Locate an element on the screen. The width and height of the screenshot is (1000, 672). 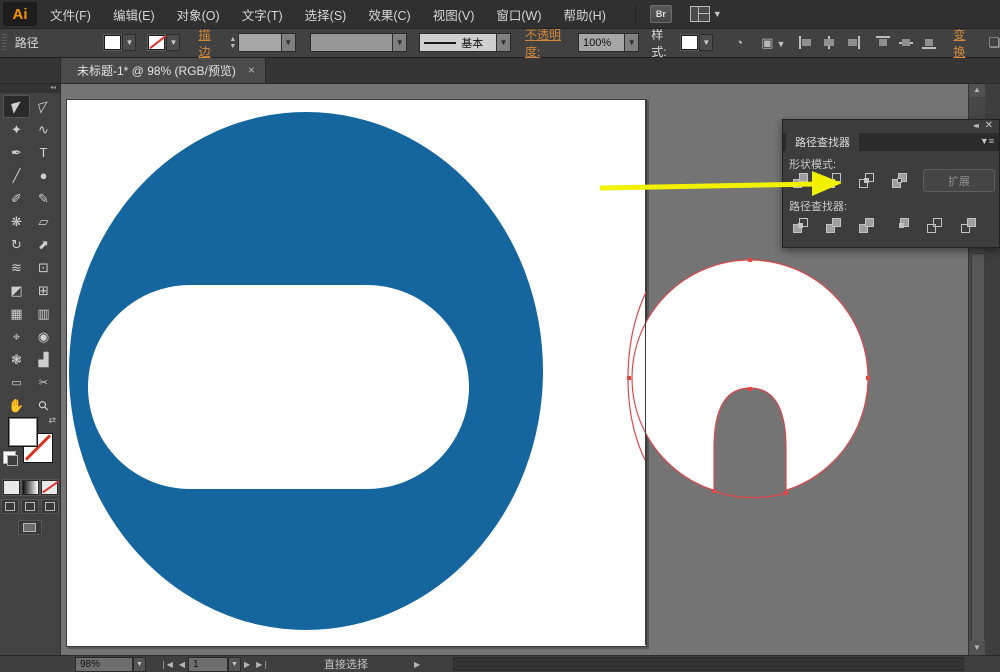
panel-menu-icon: ▼≡ is located at coordinates (987, 141).